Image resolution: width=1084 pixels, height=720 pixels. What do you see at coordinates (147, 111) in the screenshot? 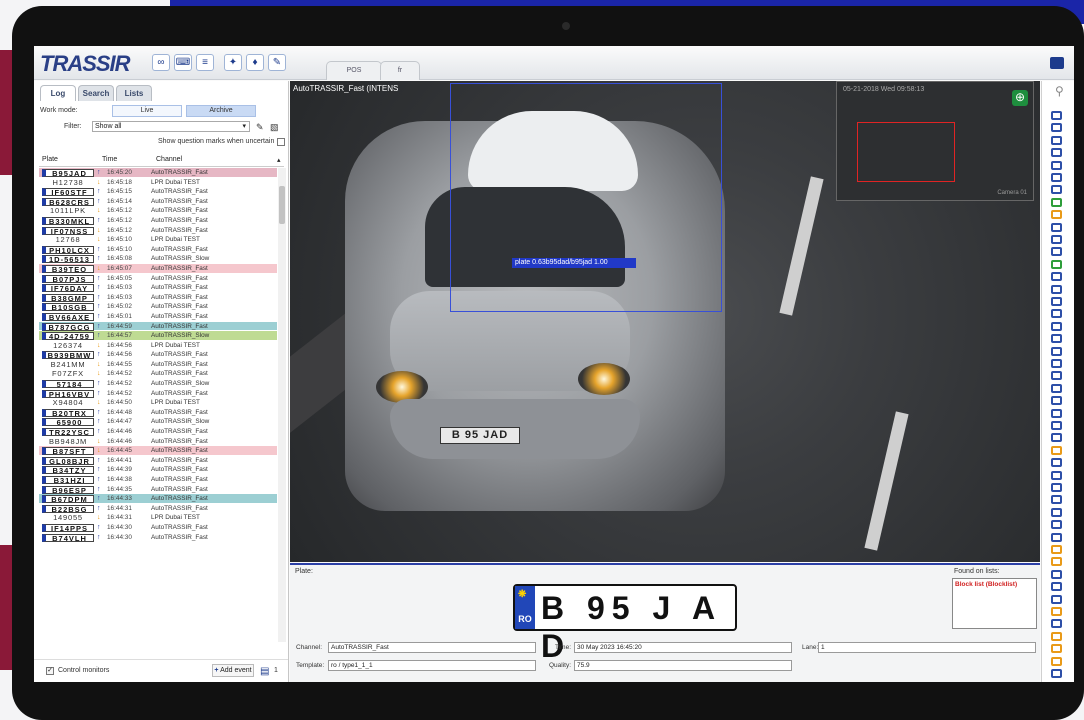
I see `mode-live-button: Live` at bounding box center [147, 111].